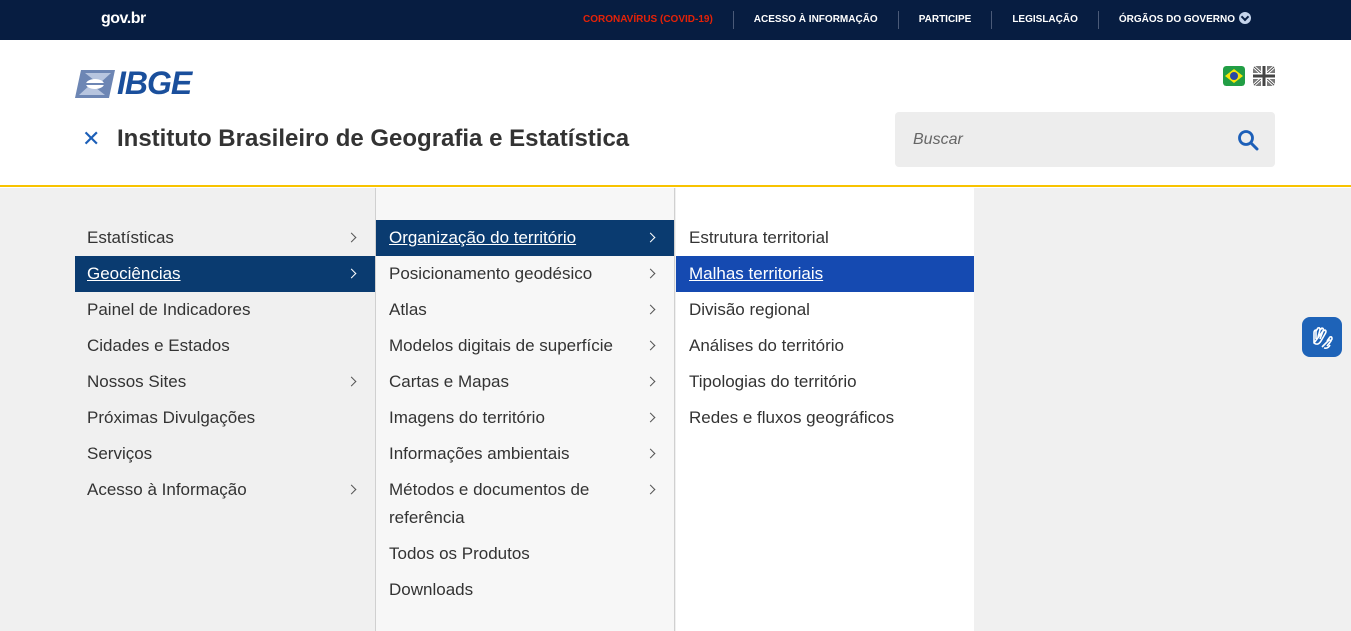 The image size is (1351, 631). I want to click on vlibras-accessibility-button, so click(1322, 337).